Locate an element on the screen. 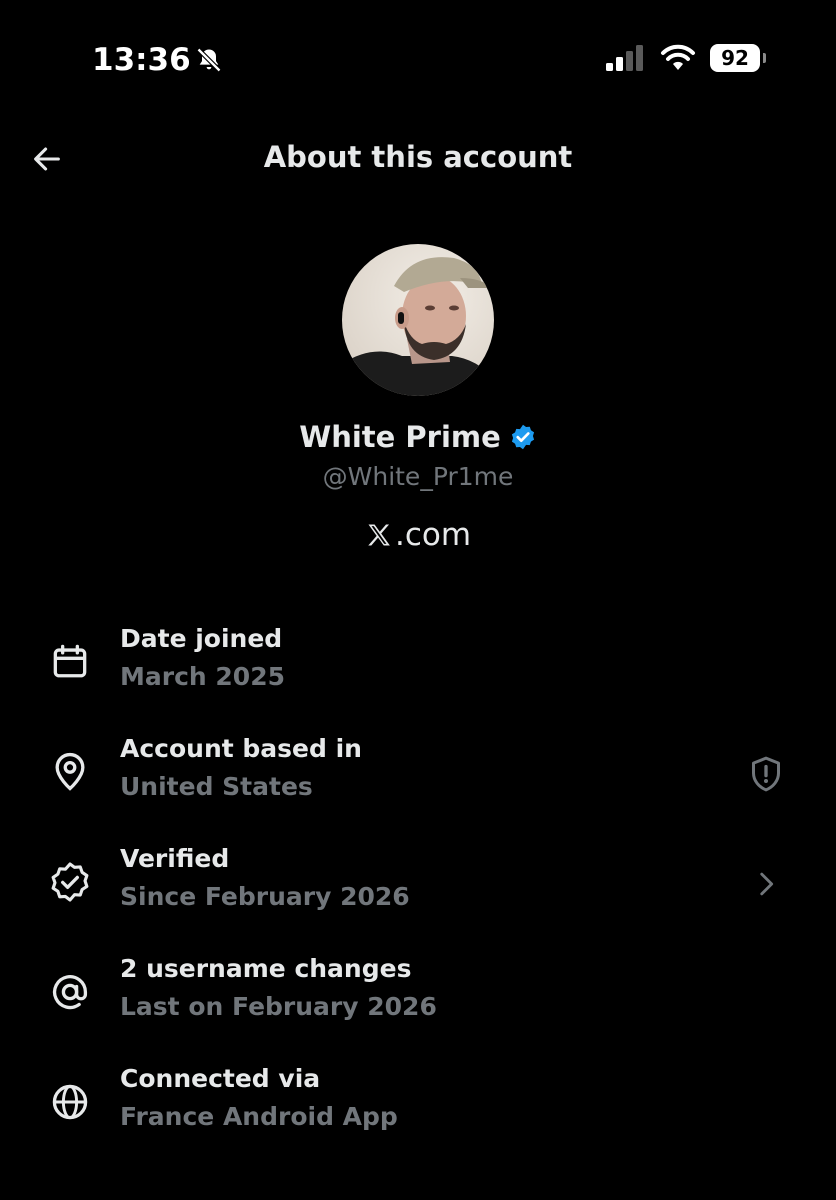 The height and width of the screenshot is (1200, 836). verified-details-button is located at coordinates (766, 884).